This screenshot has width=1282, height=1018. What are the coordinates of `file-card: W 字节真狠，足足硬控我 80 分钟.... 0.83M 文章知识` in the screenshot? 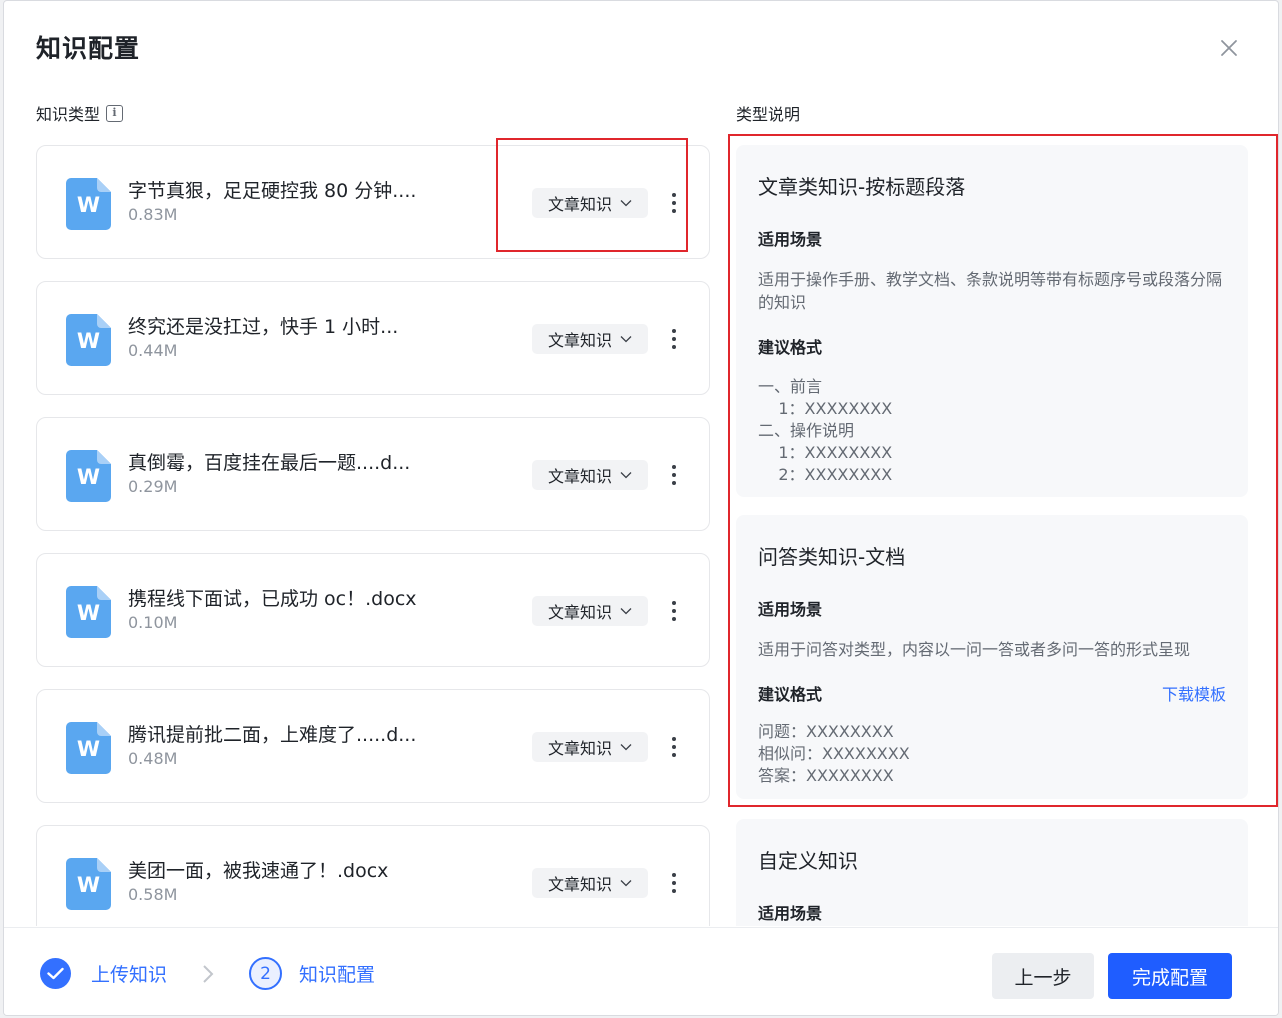 It's located at (373, 202).